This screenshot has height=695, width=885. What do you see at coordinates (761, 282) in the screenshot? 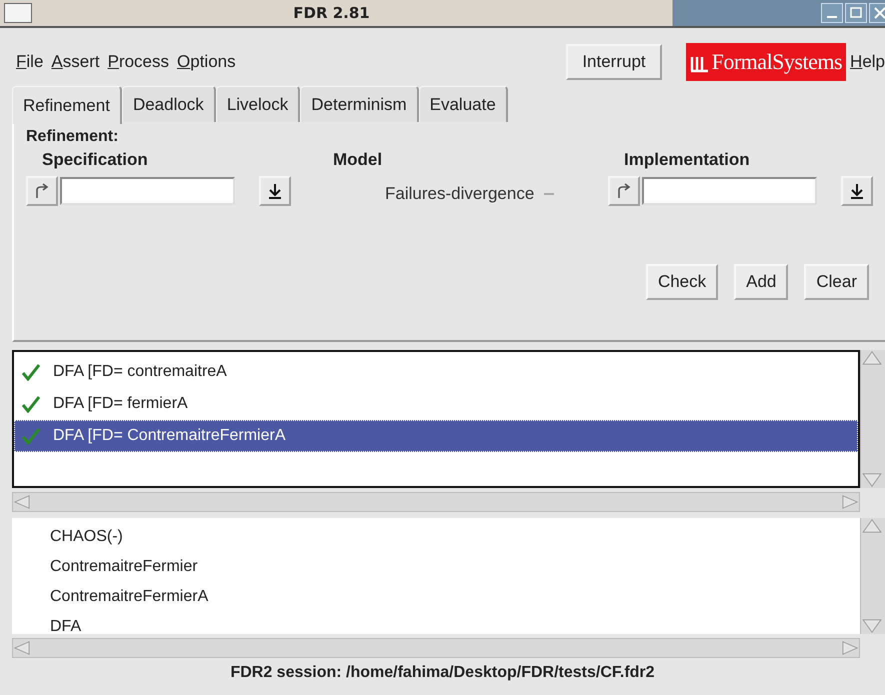
I see `action-button: Add` at bounding box center [761, 282].